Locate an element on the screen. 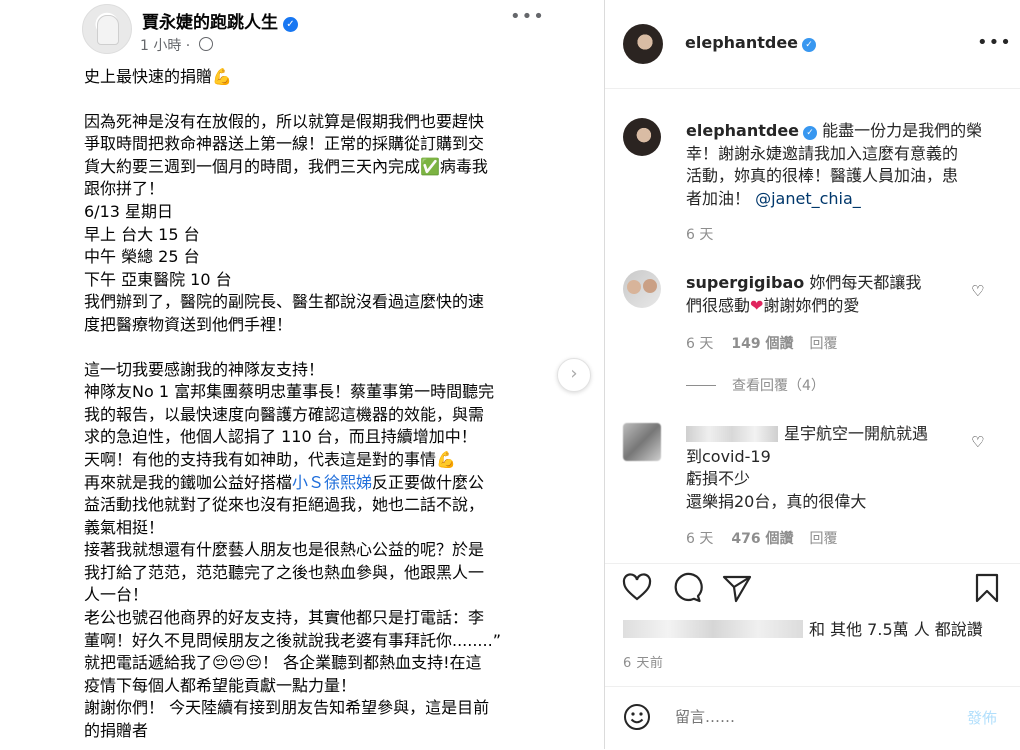 Image resolution: width=1020 pixels, height=750 pixels. post-time: 1 小時 · is located at coordinates (176, 45).